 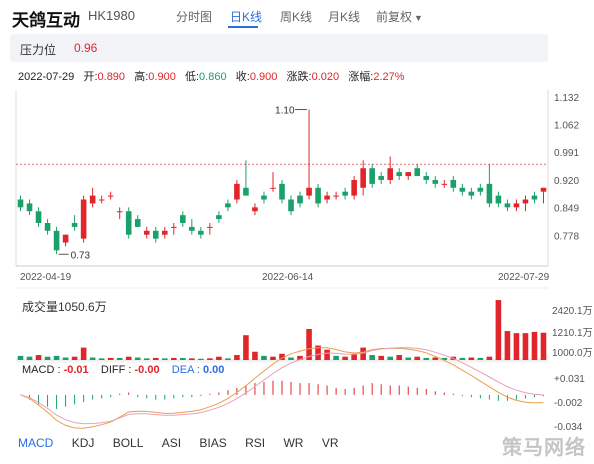 I want to click on open-value: 0.890, so click(x=111, y=77).